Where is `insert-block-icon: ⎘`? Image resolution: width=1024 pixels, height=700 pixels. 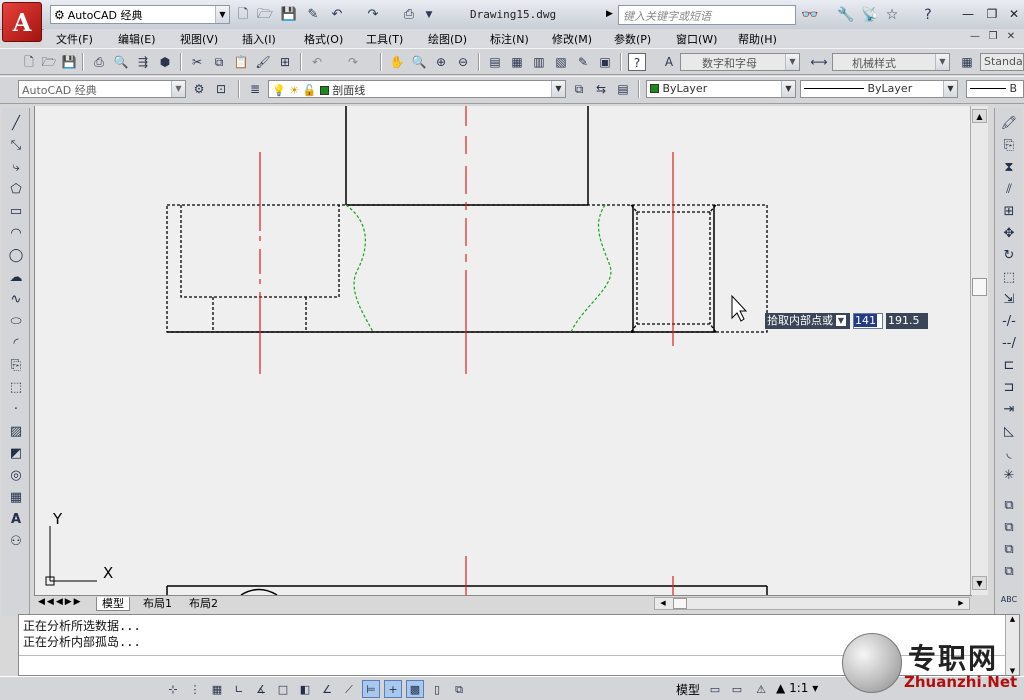 insert-block-icon: ⎘ is located at coordinates (16, 366).